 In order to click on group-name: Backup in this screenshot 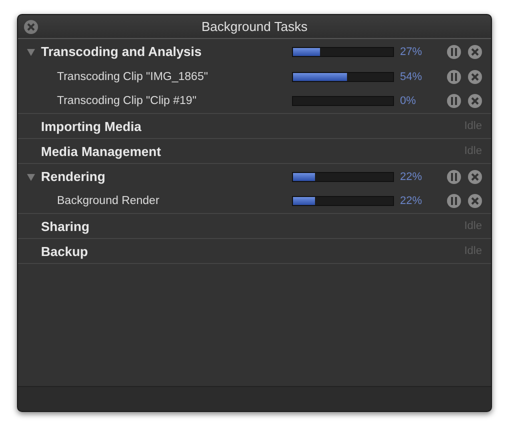, I will do `click(64, 251)`.